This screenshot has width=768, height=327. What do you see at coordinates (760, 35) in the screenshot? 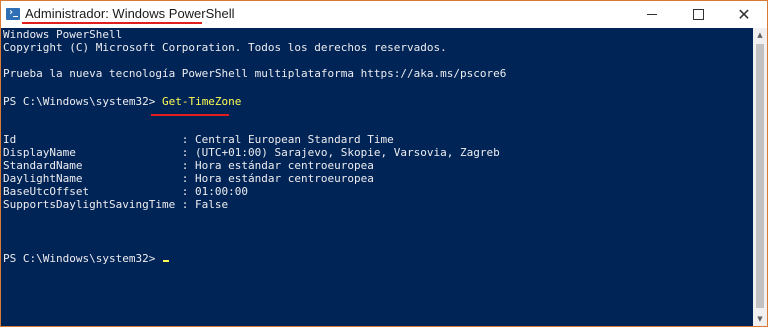
I see `scroll-up-icon: ▲` at bounding box center [760, 35].